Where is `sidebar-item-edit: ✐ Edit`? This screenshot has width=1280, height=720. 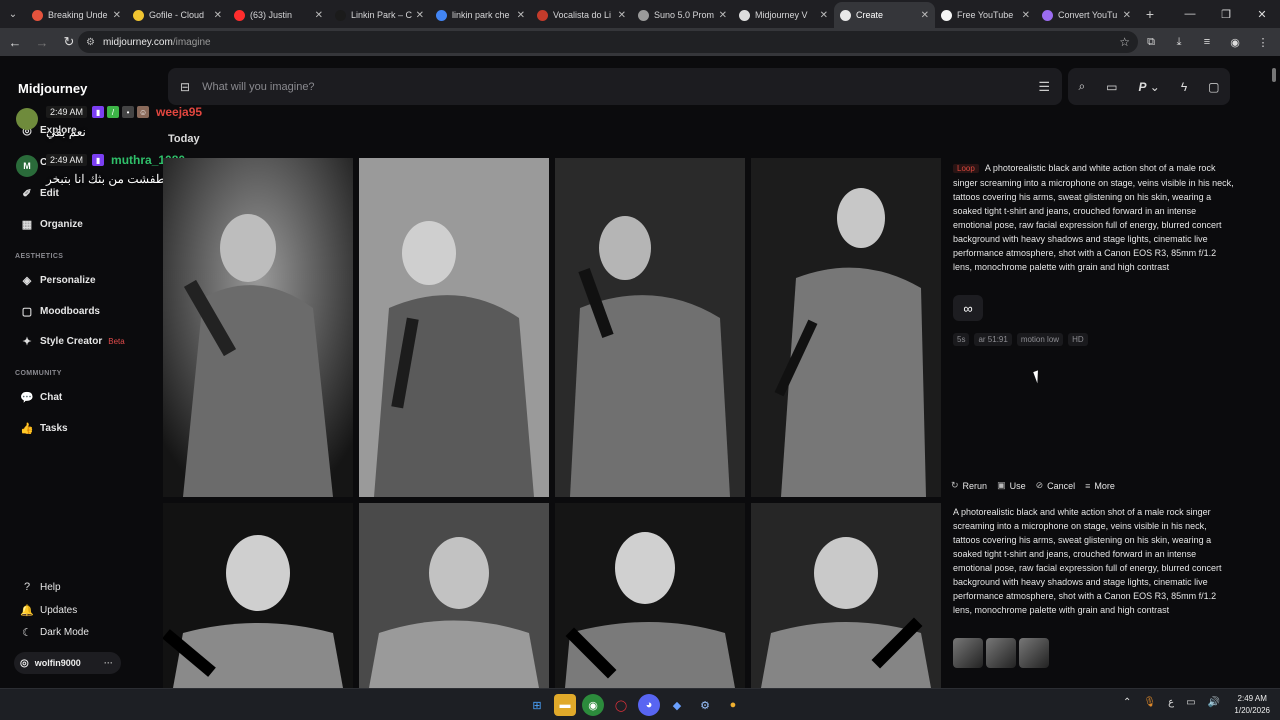 sidebar-item-edit: ✐ Edit is located at coordinates (39, 193).